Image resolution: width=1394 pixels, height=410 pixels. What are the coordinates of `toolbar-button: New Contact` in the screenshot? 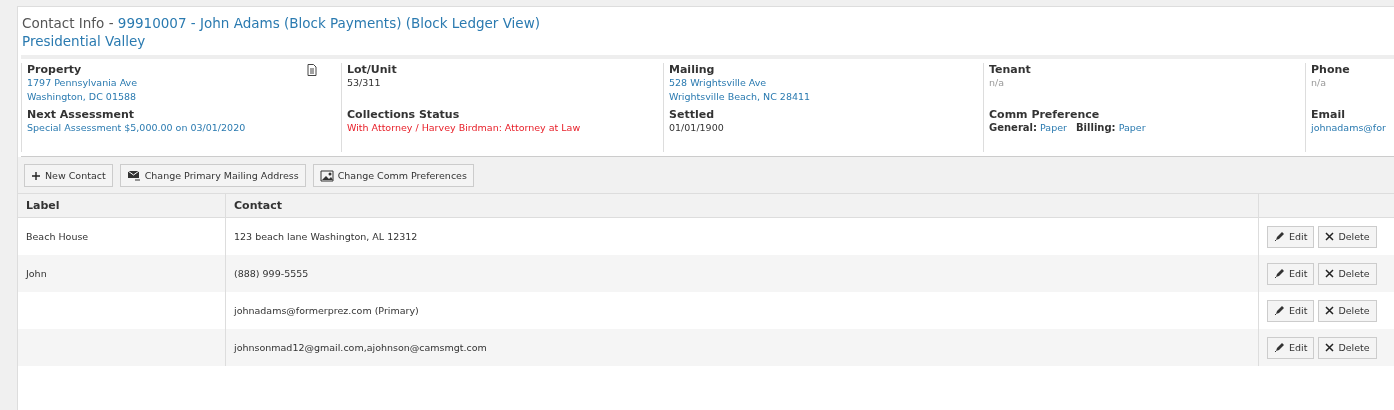 It's located at (68, 175).